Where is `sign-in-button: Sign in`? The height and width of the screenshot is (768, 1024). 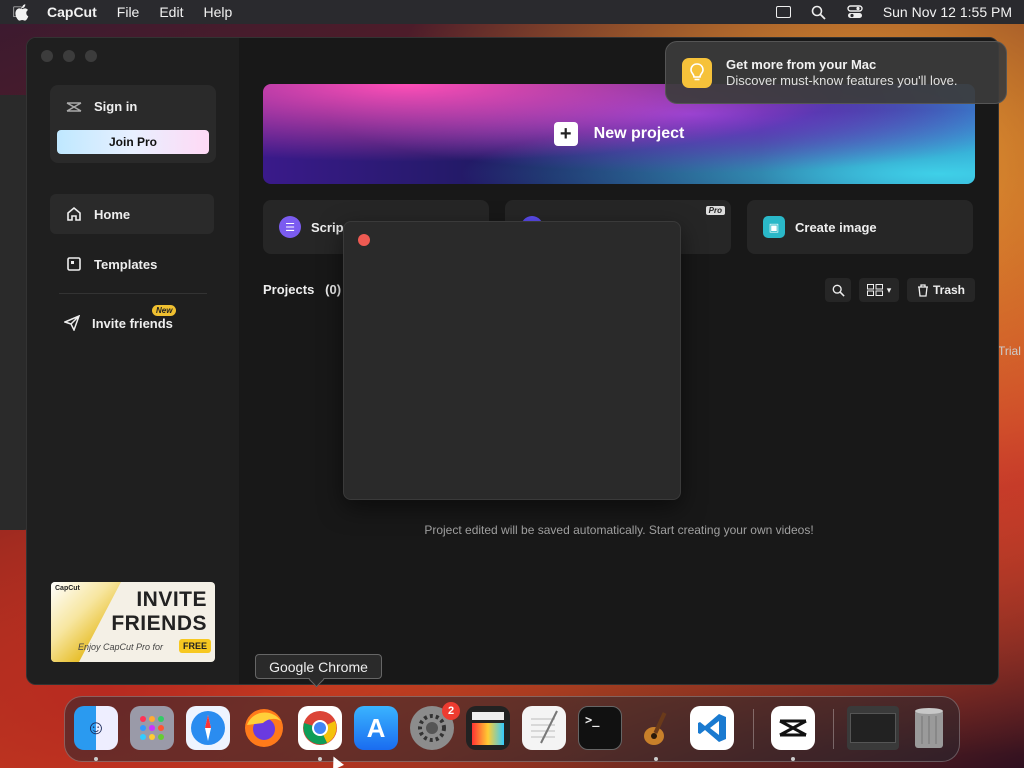 sign-in-button: Sign in is located at coordinates (101, 106).